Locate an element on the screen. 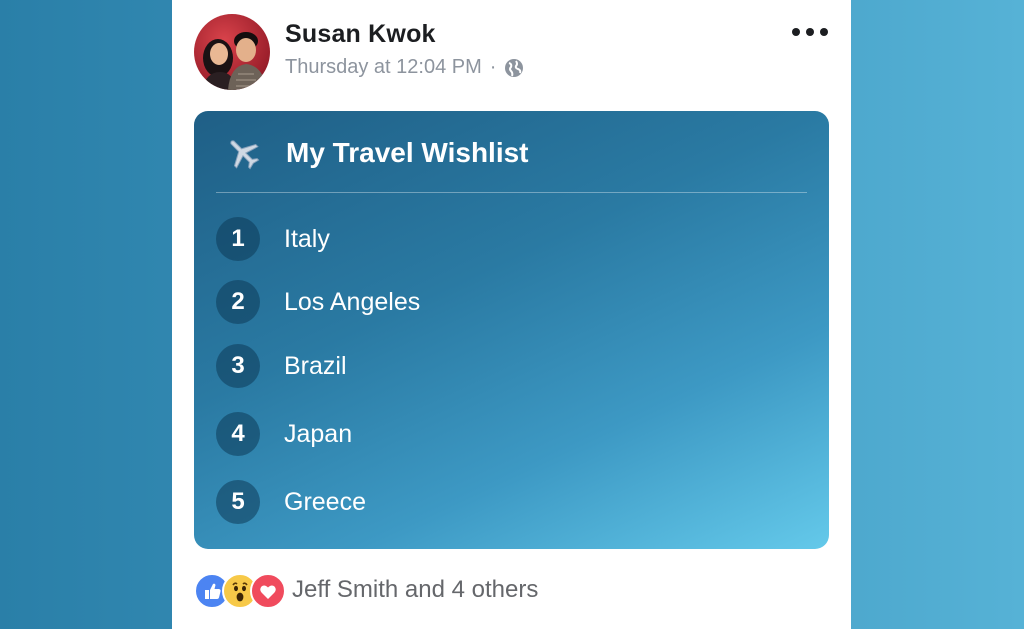 The width and height of the screenshot is (1024, 629). list-item-label: Brazil is located at coordinates (315, 365).